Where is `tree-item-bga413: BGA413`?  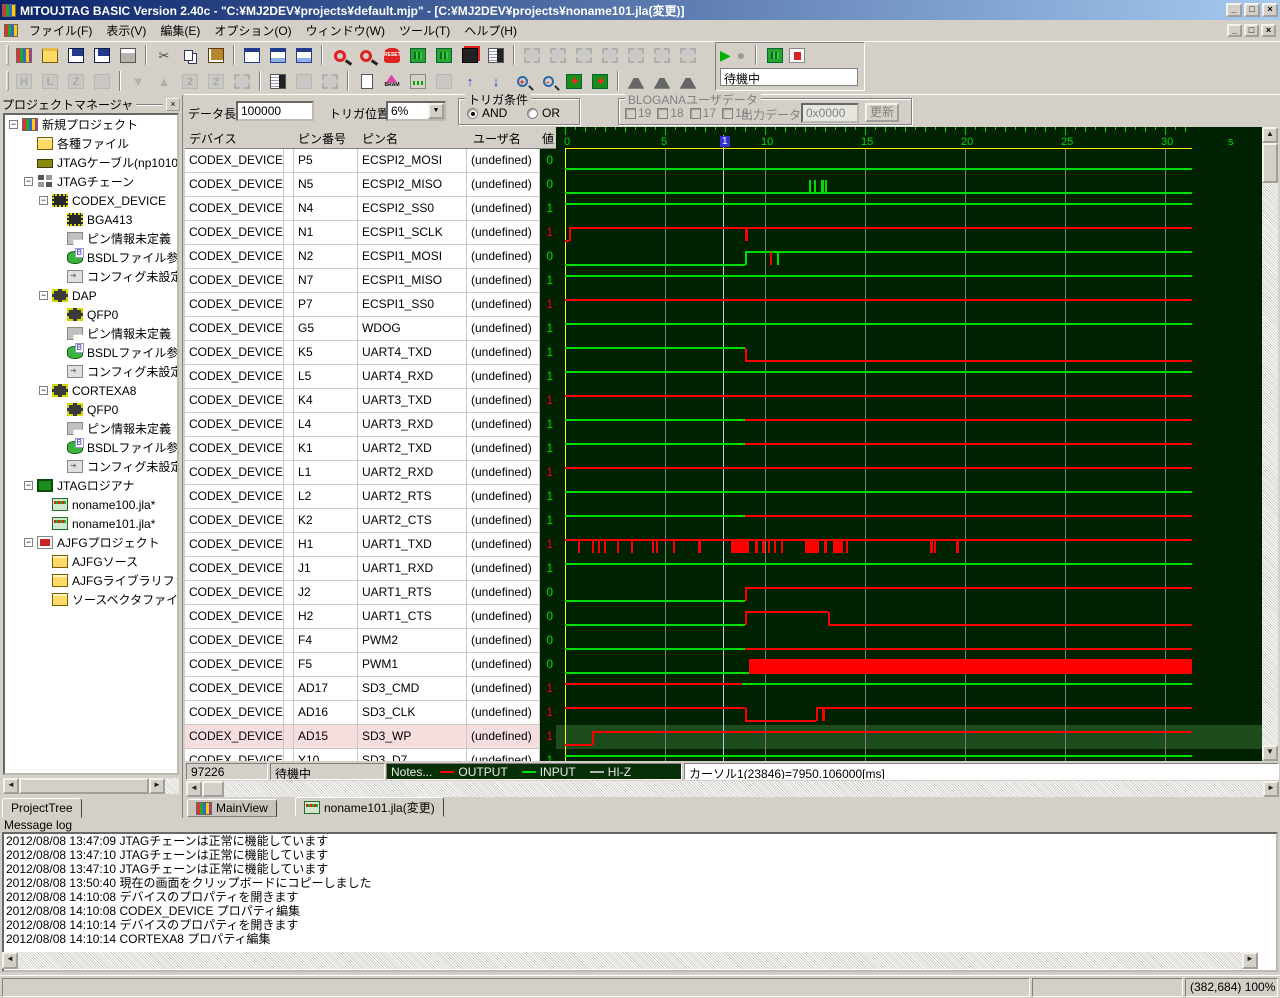
tree-item-bga413: BGA413 is located at coordinates (91, 219).